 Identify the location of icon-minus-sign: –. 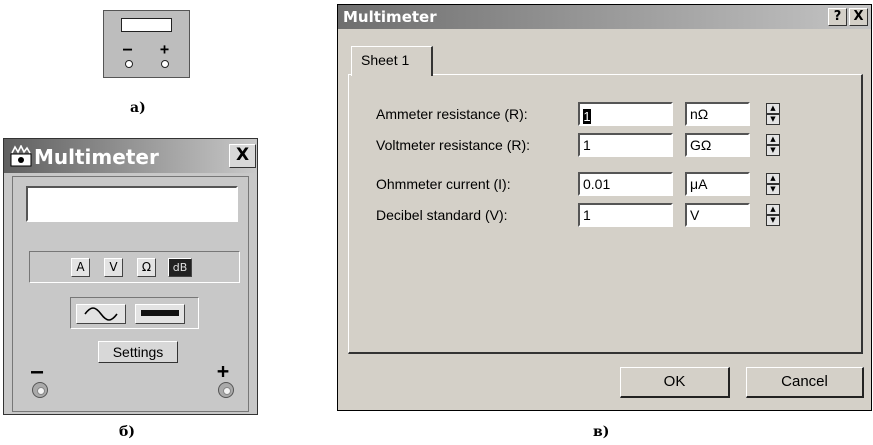
(128, 49).